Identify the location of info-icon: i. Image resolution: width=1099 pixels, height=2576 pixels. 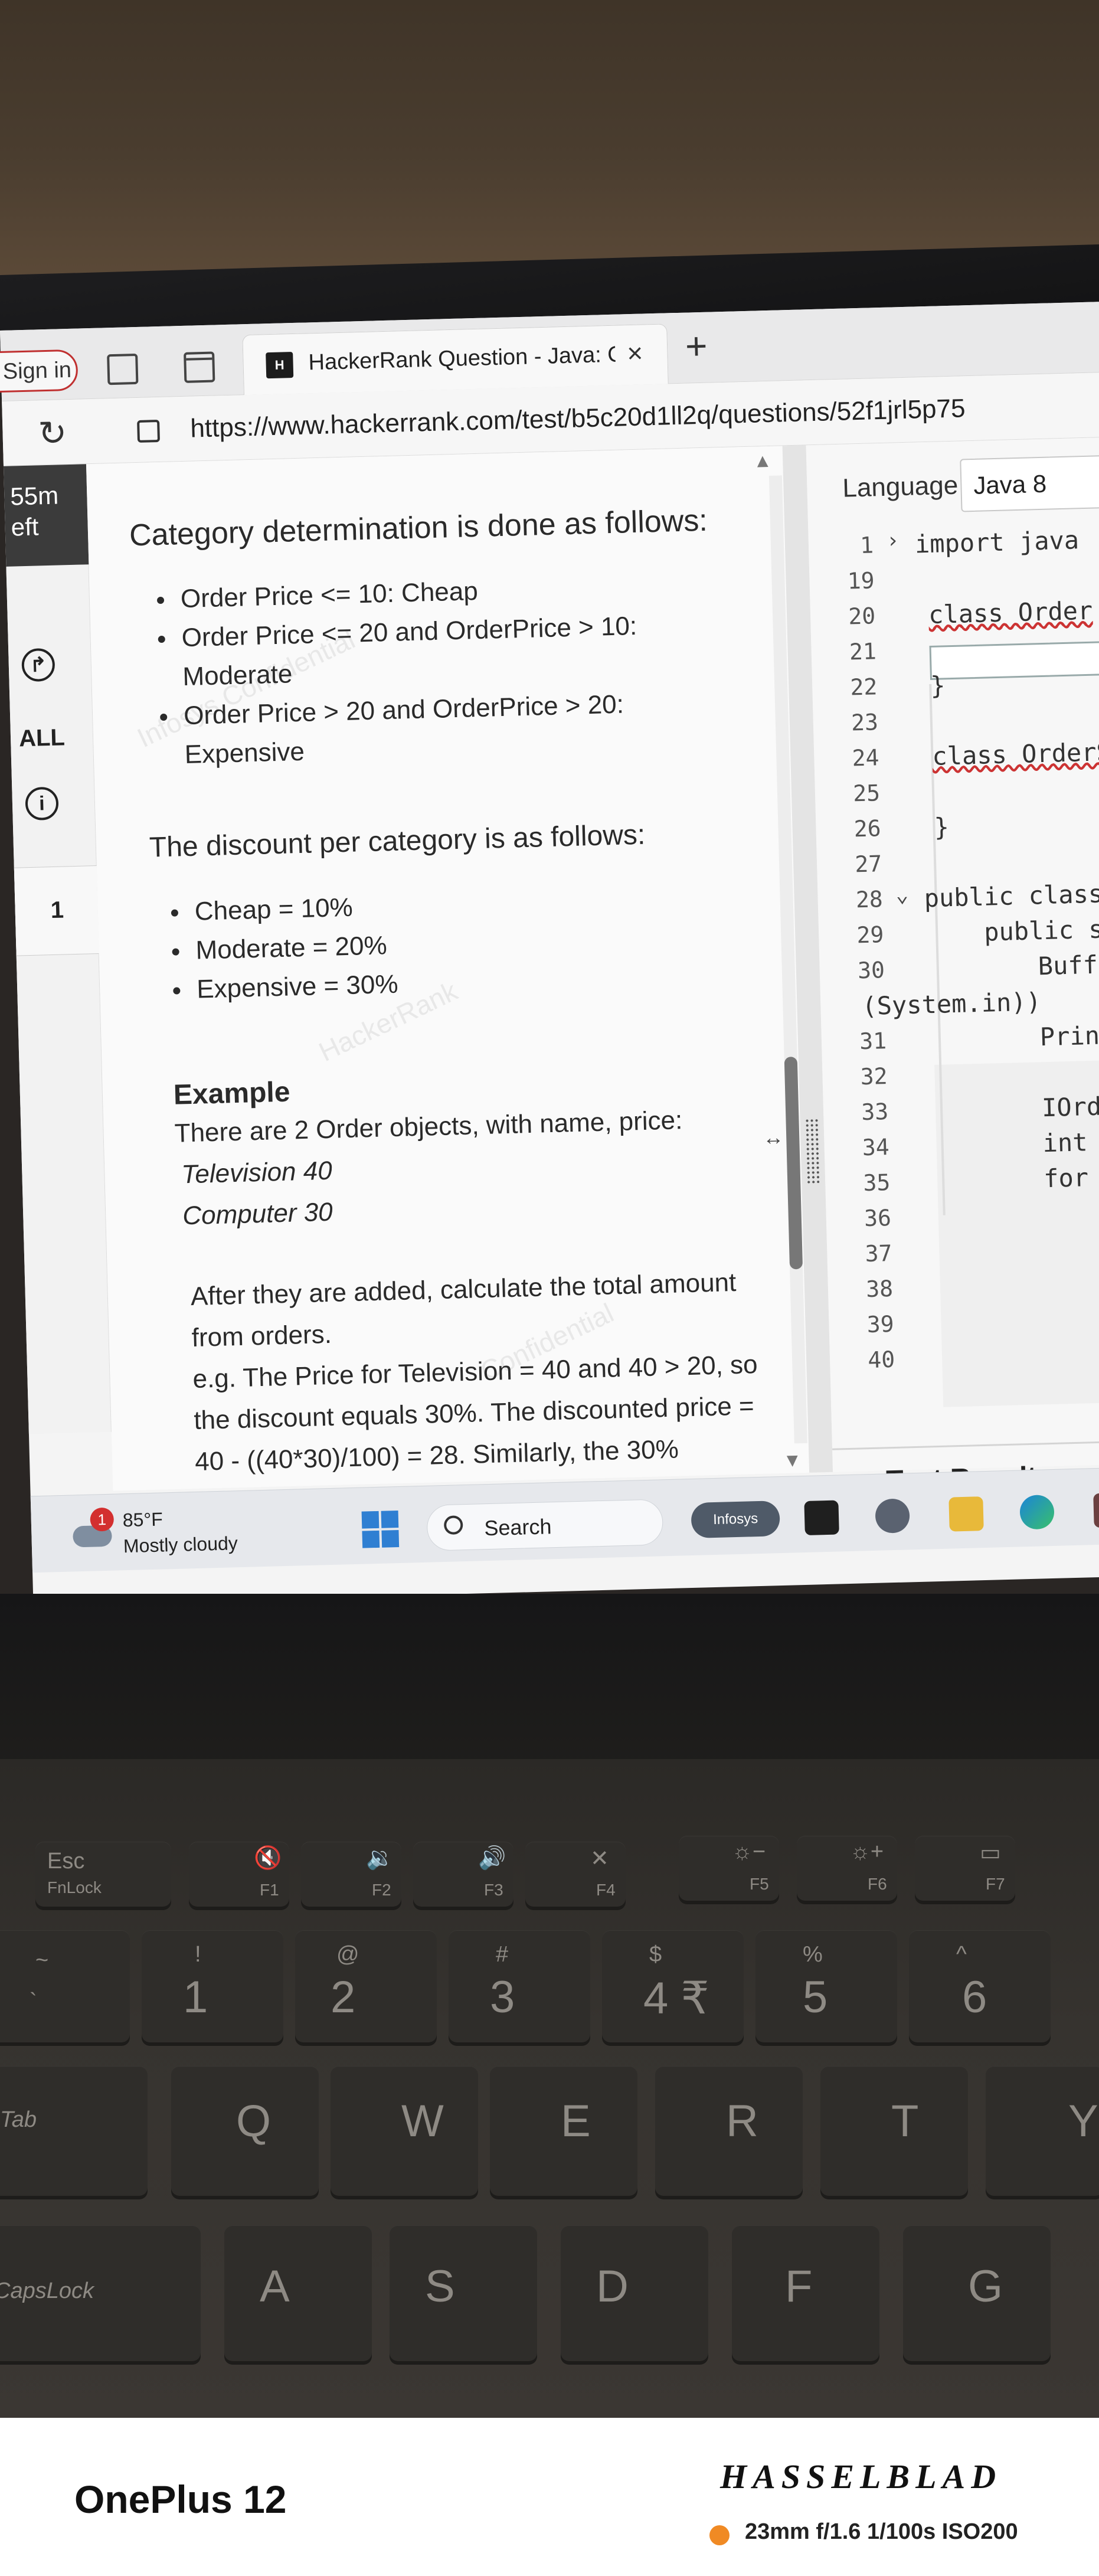
(42, 803).